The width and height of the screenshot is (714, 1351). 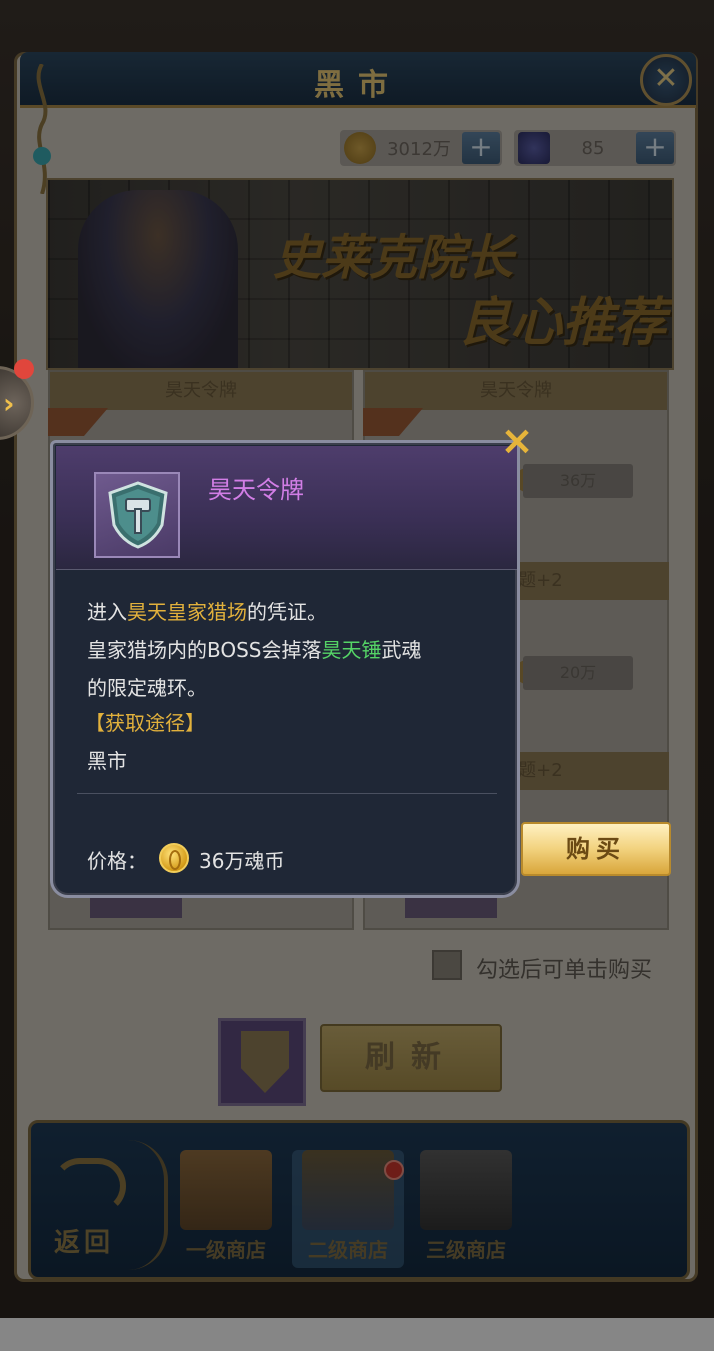 I want to click on promo-banner: 史莱克院长 良心推荐, so click(x=360, y=274).